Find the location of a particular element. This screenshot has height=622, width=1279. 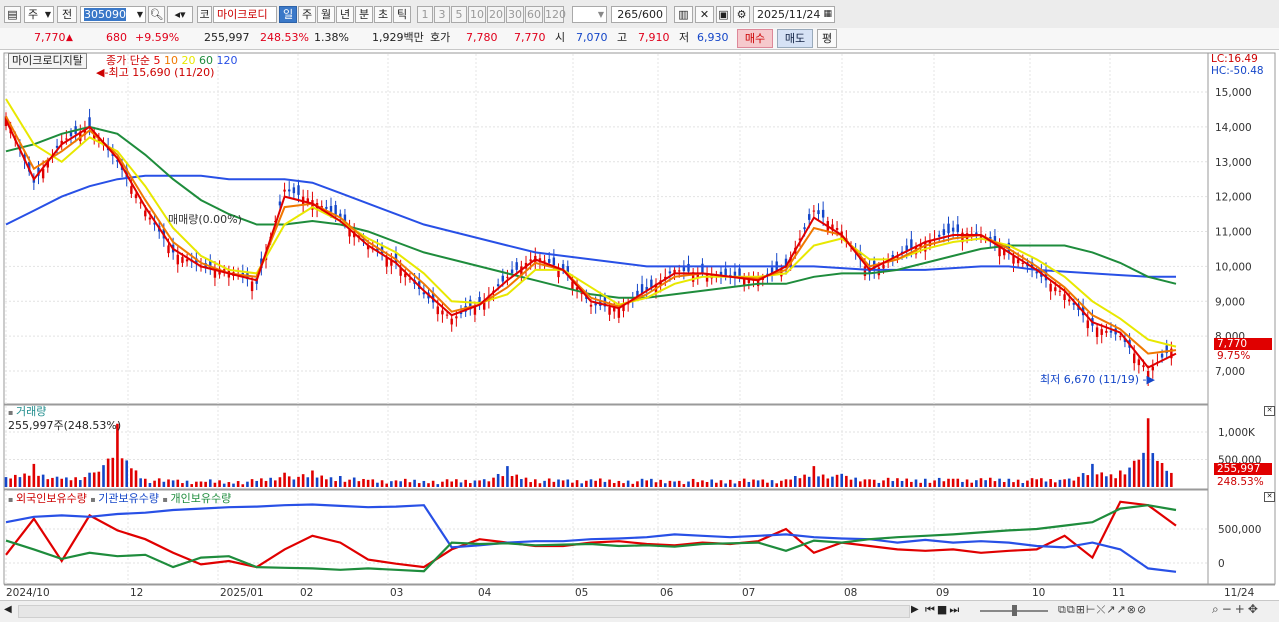

open-value: 7,070 is located at coordinates (592, 37).